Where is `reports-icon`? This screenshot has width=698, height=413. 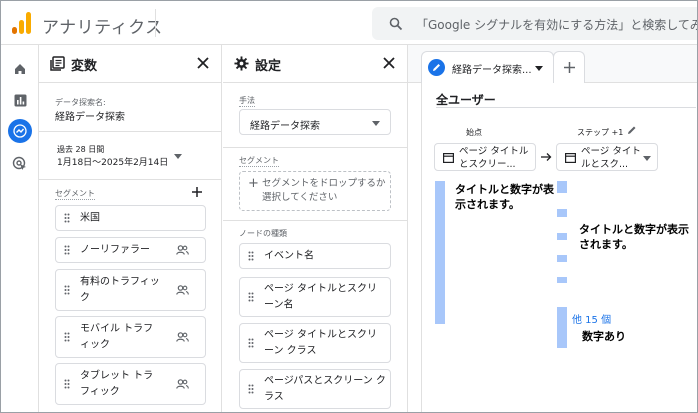 reports-icon is located at coordinates (20, 100).